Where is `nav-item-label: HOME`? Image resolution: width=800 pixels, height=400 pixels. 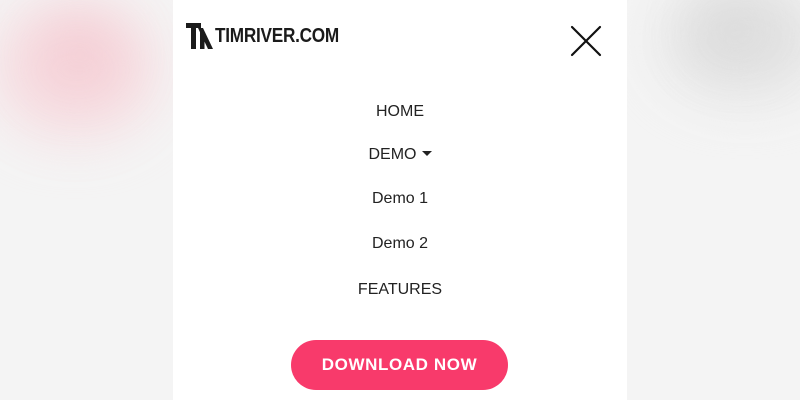
nav-item-label: HOME is located at coordinates (400, 111).